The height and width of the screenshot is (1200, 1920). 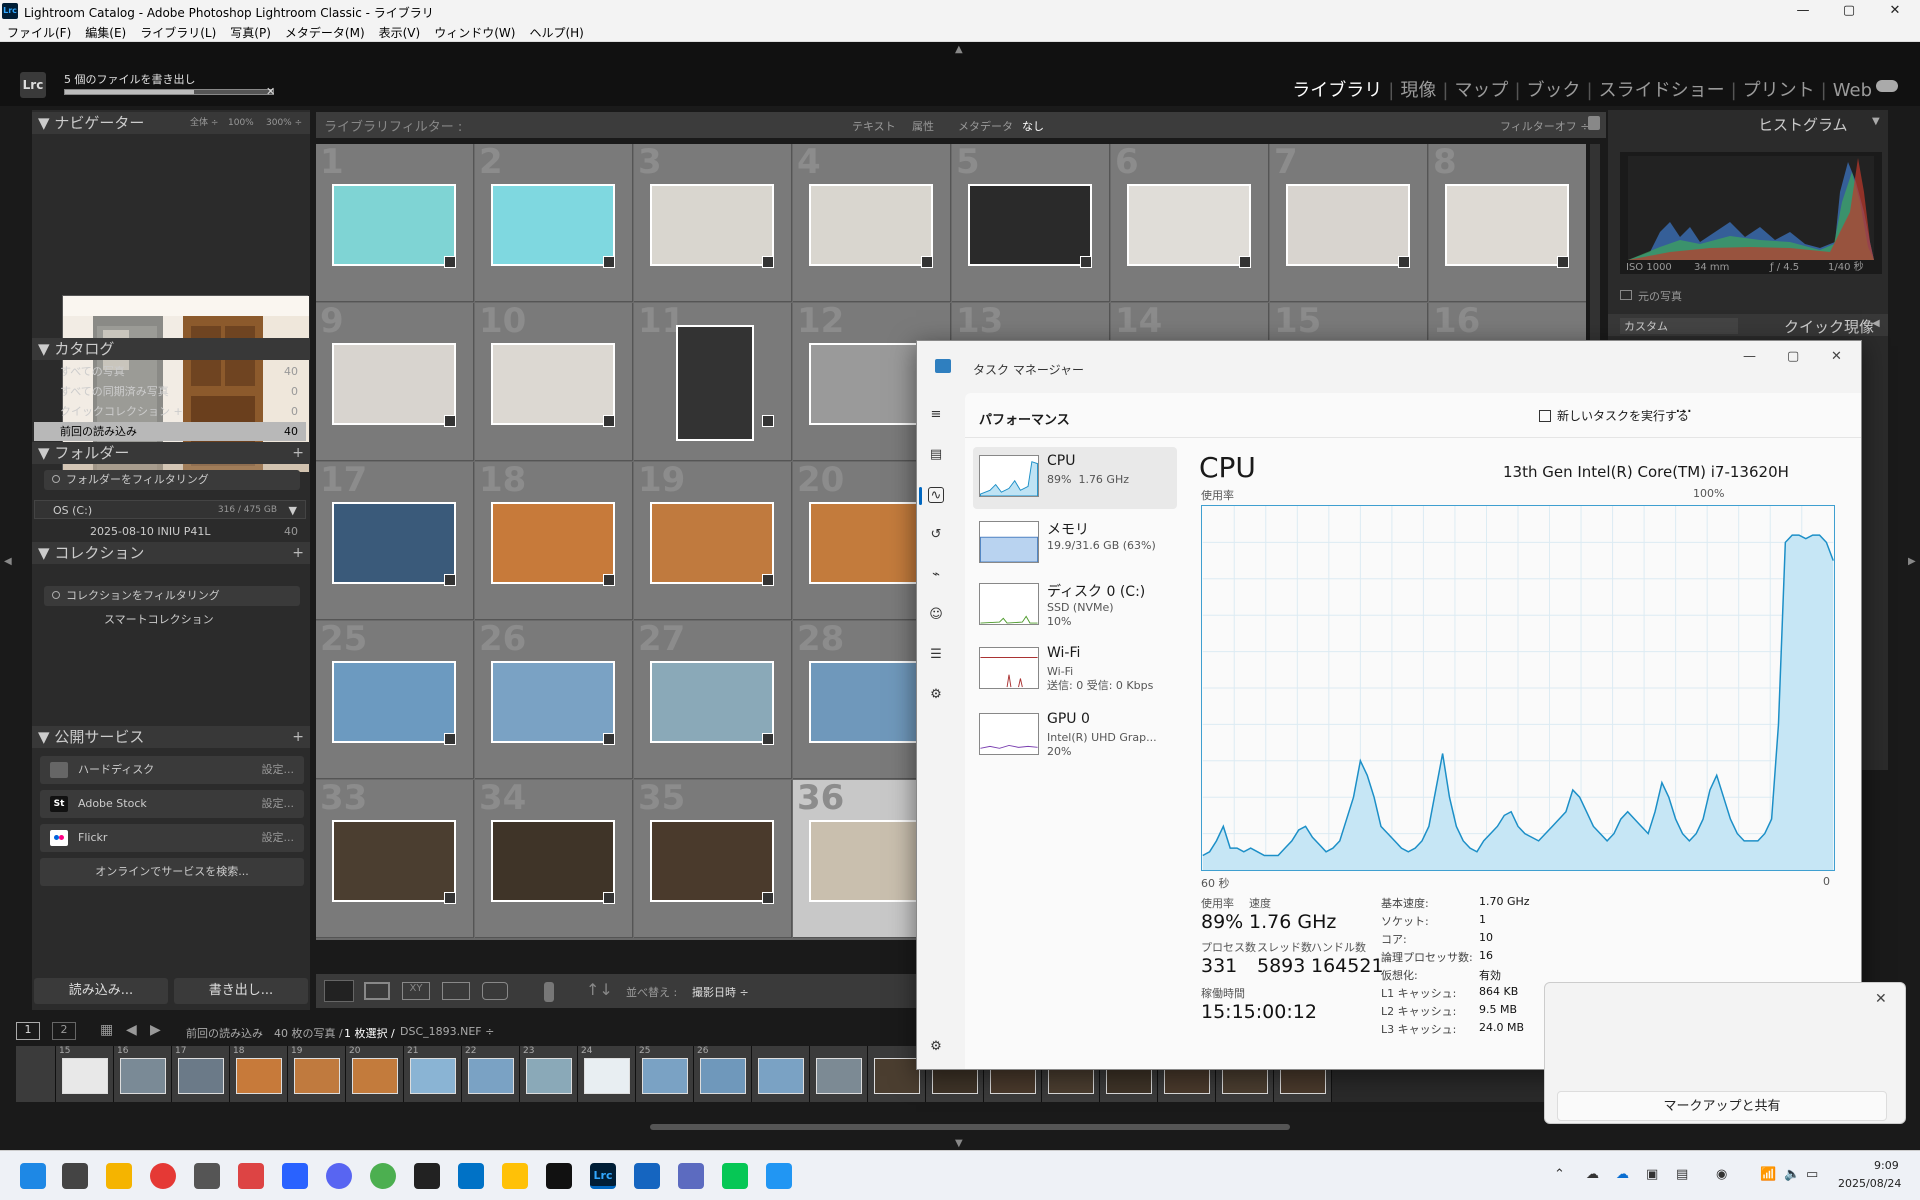 I want to click on collections-header: ▼ コレクション +, so click(x=171, y=553).